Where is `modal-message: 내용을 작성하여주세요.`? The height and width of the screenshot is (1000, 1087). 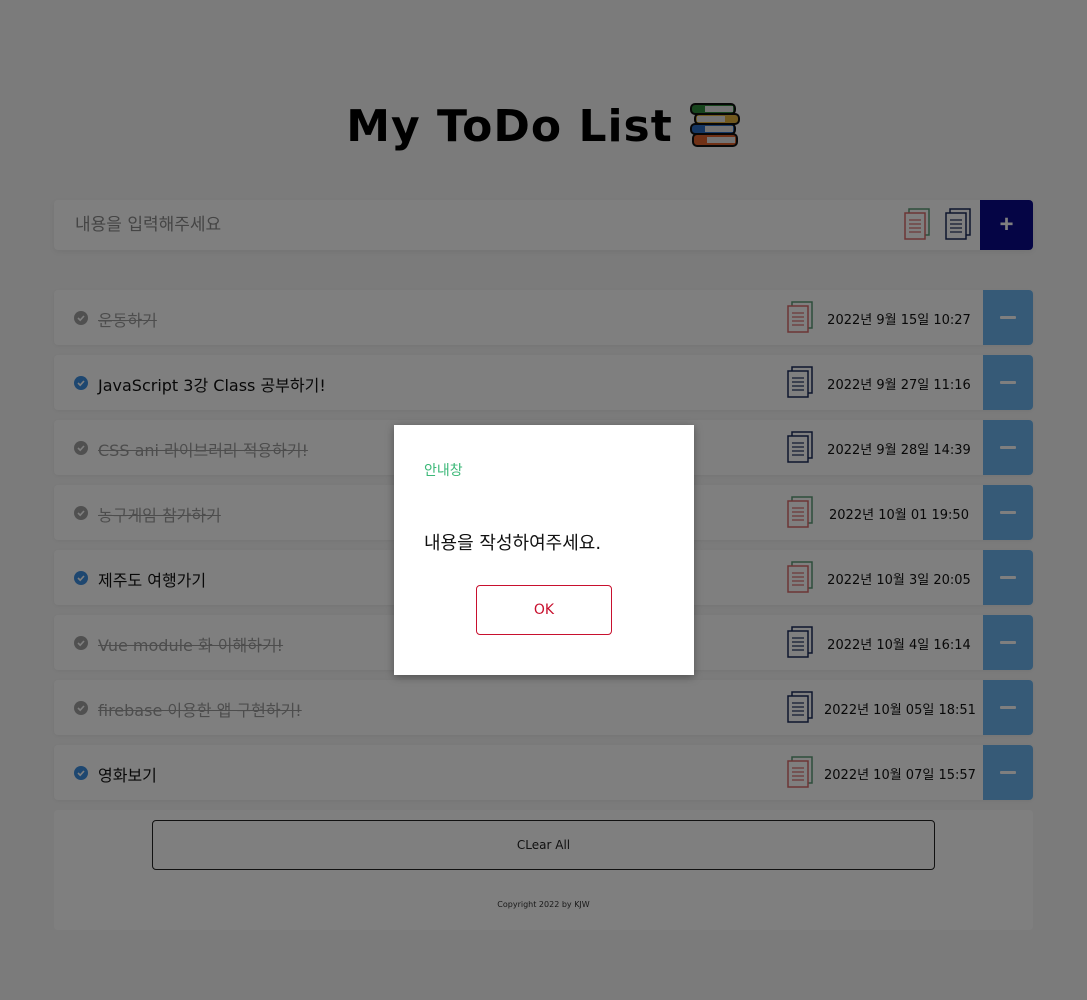 modal-message: 내용을 작성하여주세요. is located at coordinates (513, 543).